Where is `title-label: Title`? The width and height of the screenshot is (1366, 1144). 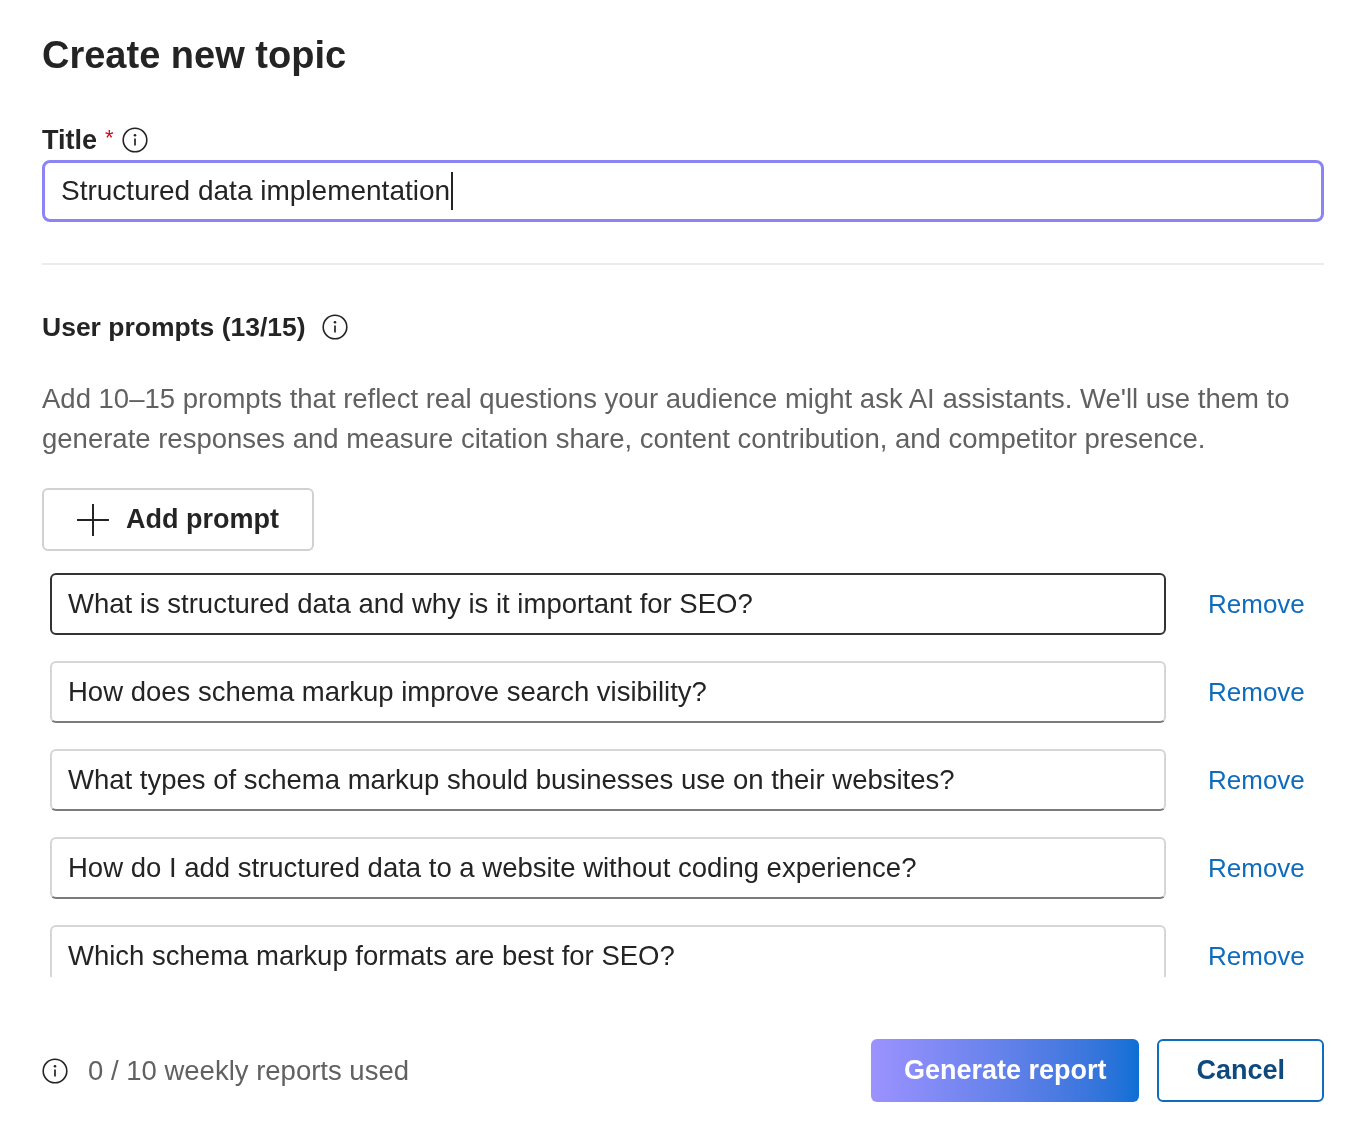
title-label: Title is located at coordinates (69, 140).